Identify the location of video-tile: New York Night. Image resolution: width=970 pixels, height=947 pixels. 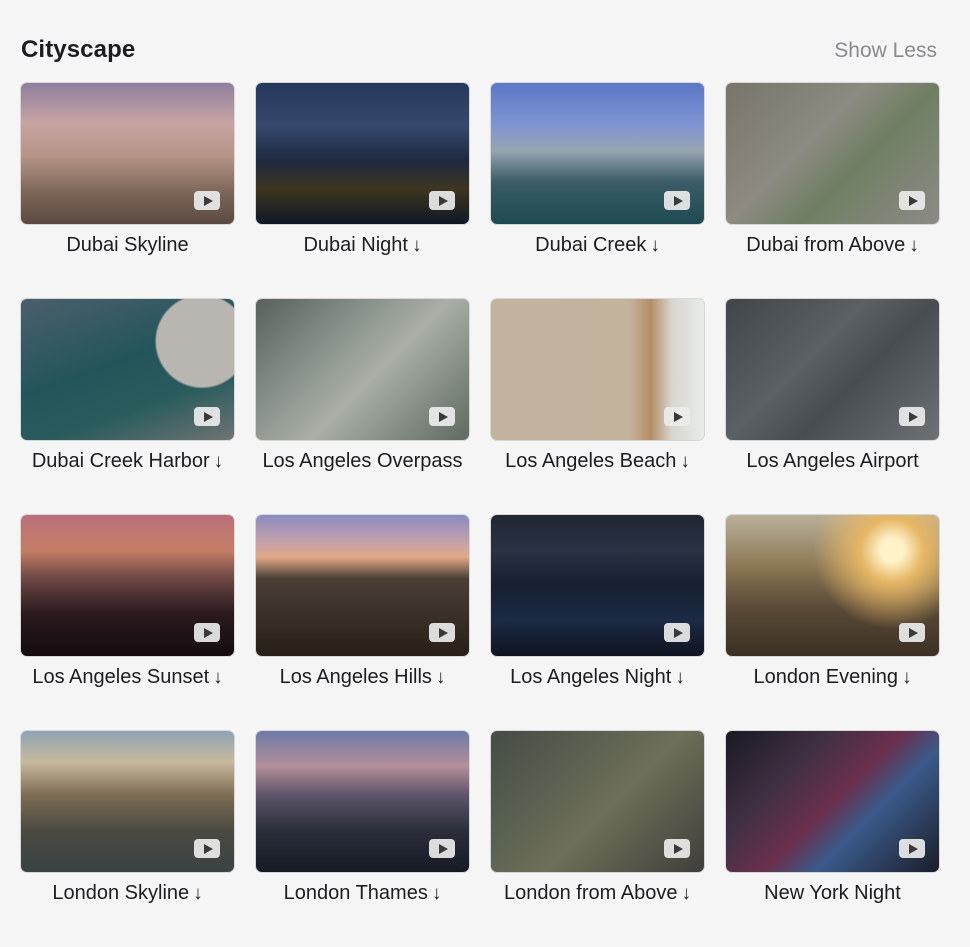
(832, 839).